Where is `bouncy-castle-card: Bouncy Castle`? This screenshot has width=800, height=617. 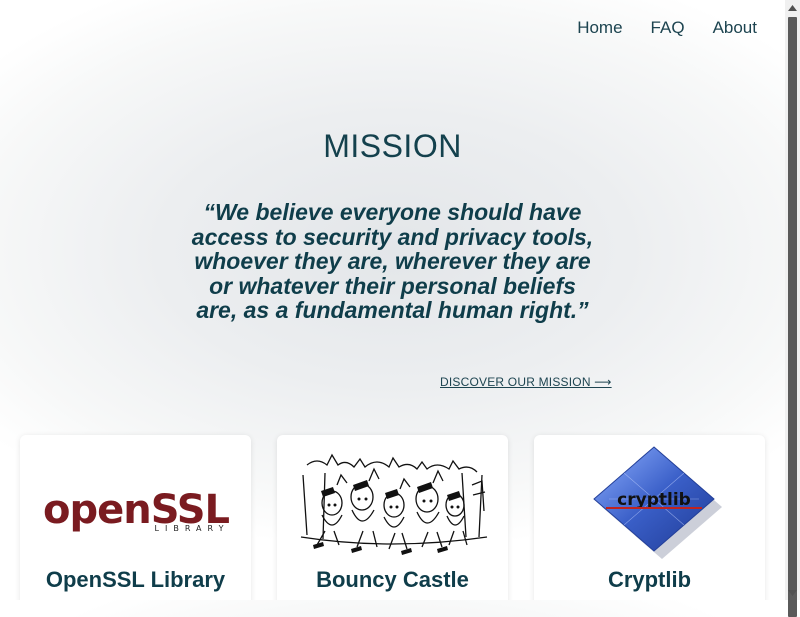 bouncy-castle-card: Bouncy Castle is located at coordinates (392, 517).